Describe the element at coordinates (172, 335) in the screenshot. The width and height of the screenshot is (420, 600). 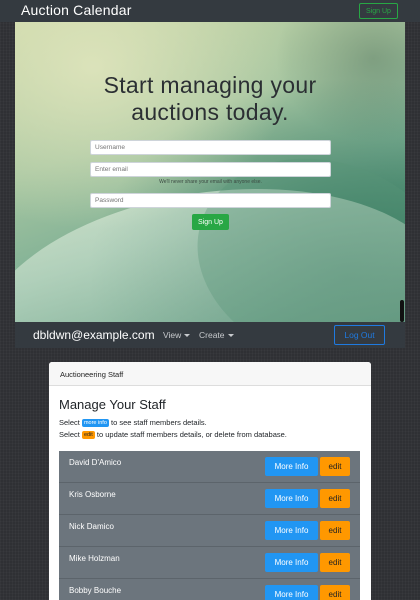
I see `view-dropdown-label: View` at that location.